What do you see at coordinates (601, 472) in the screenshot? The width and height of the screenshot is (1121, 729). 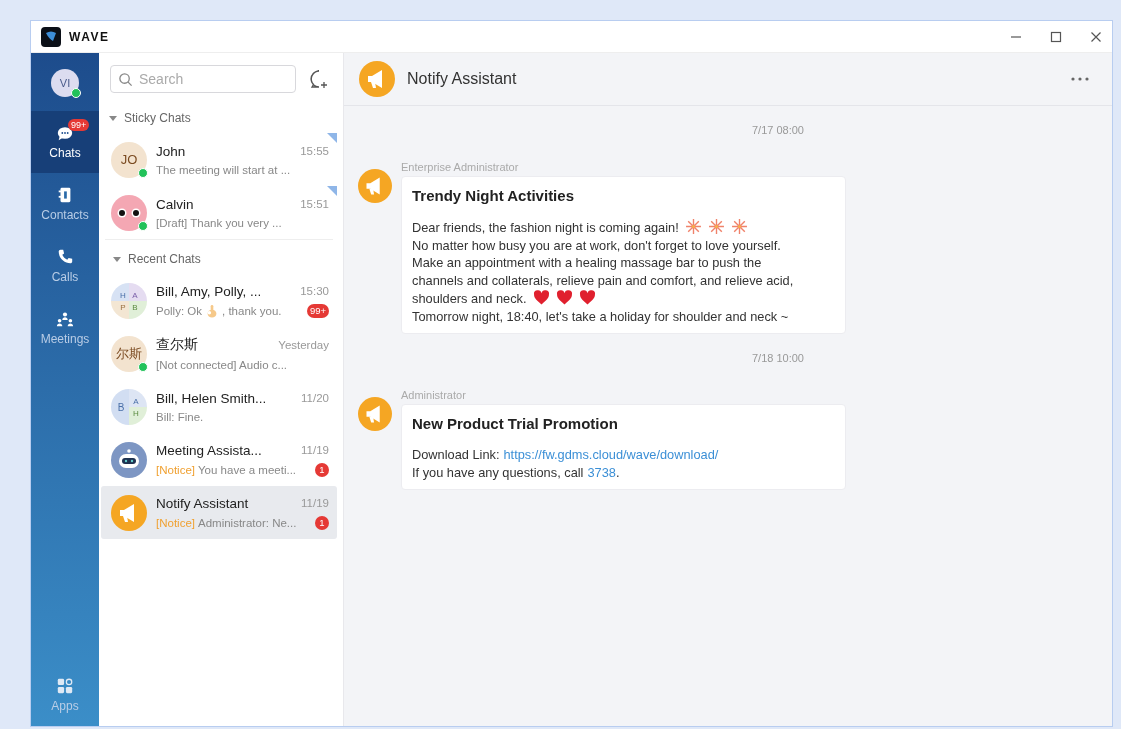 I see `message-link: 3738` at bounding box center [601, 472].